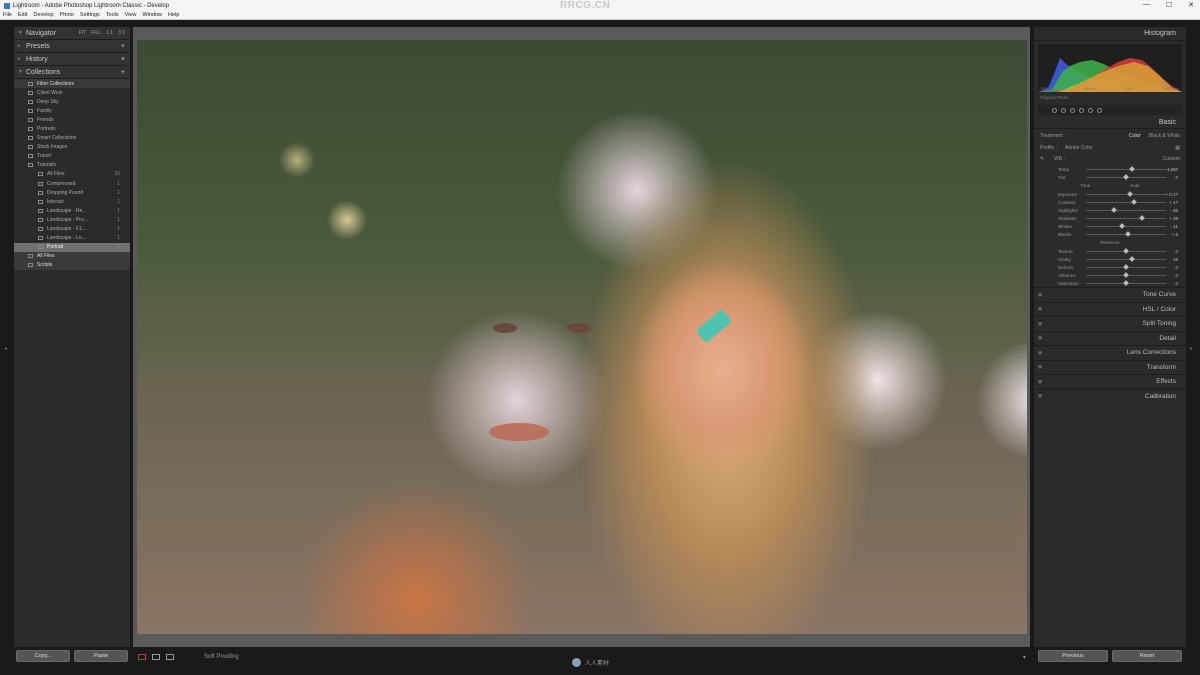 This screenshot has width=1200, height=675. Describe the element at coordinates (72, 201) in the screenshot. I see `collection-item: Interact 1` at that location.